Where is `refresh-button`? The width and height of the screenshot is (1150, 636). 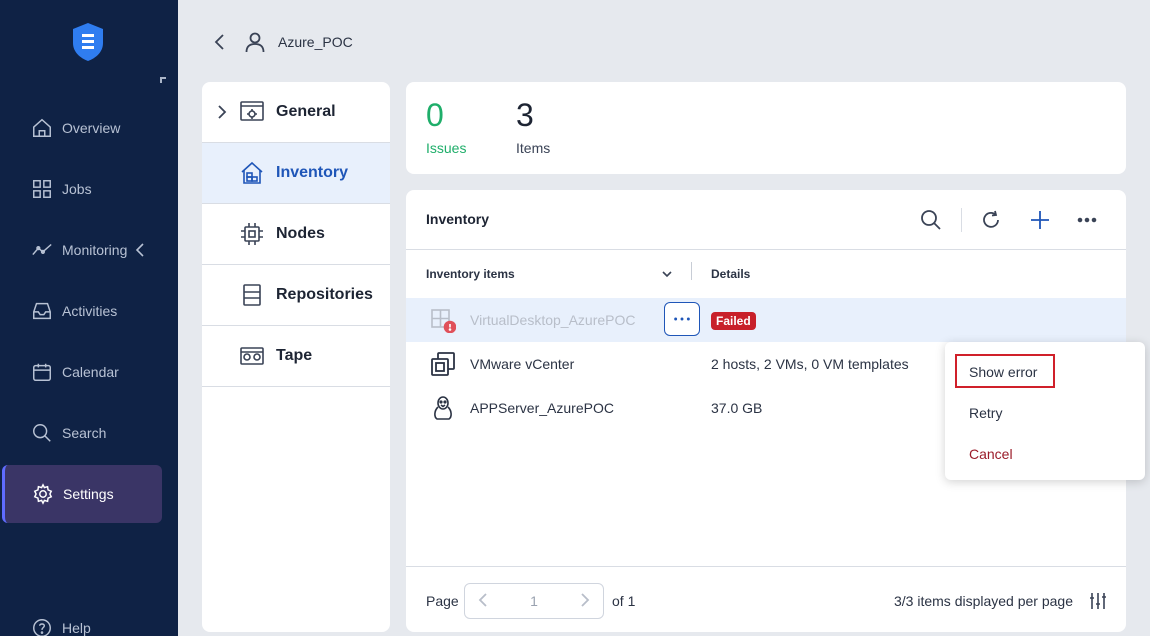
refresh-button is located at coordinates (991, 220).